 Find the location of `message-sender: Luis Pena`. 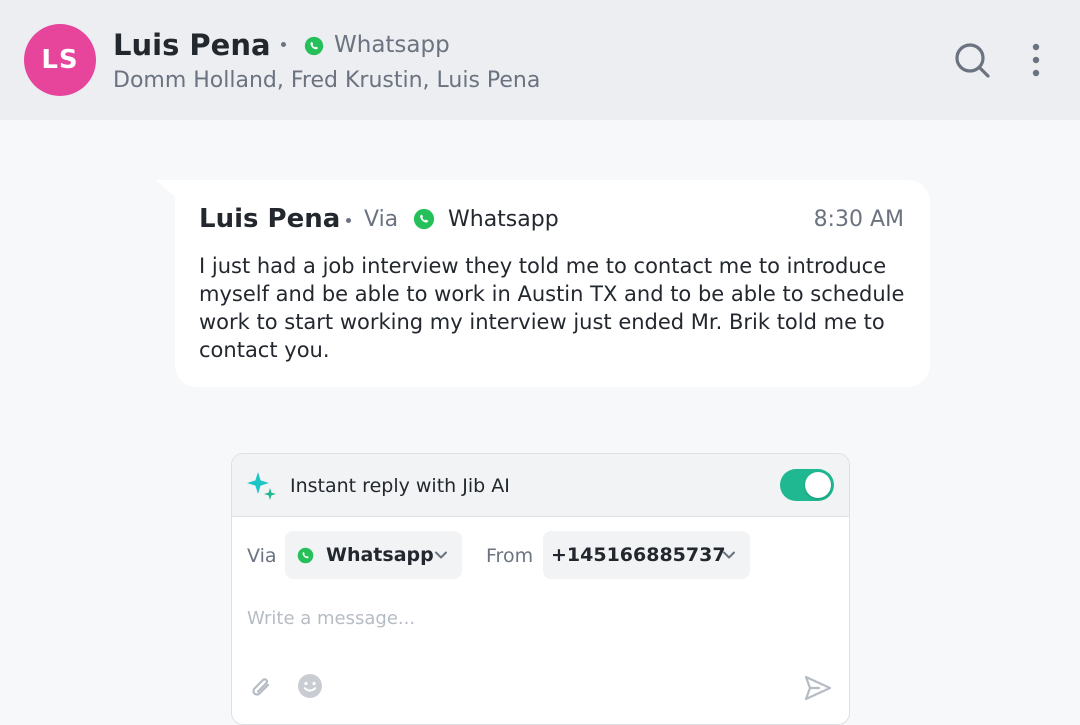

message-sender: Luis Pena is located at coordinates (270, 219).